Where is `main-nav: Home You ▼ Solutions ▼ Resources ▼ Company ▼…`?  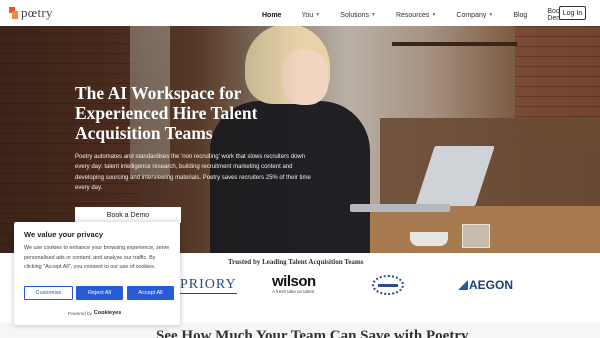
main-nav: Home You ▼ Solutions ▼ Resources ▼ Company ▼… is located at coordinates (431, 15).